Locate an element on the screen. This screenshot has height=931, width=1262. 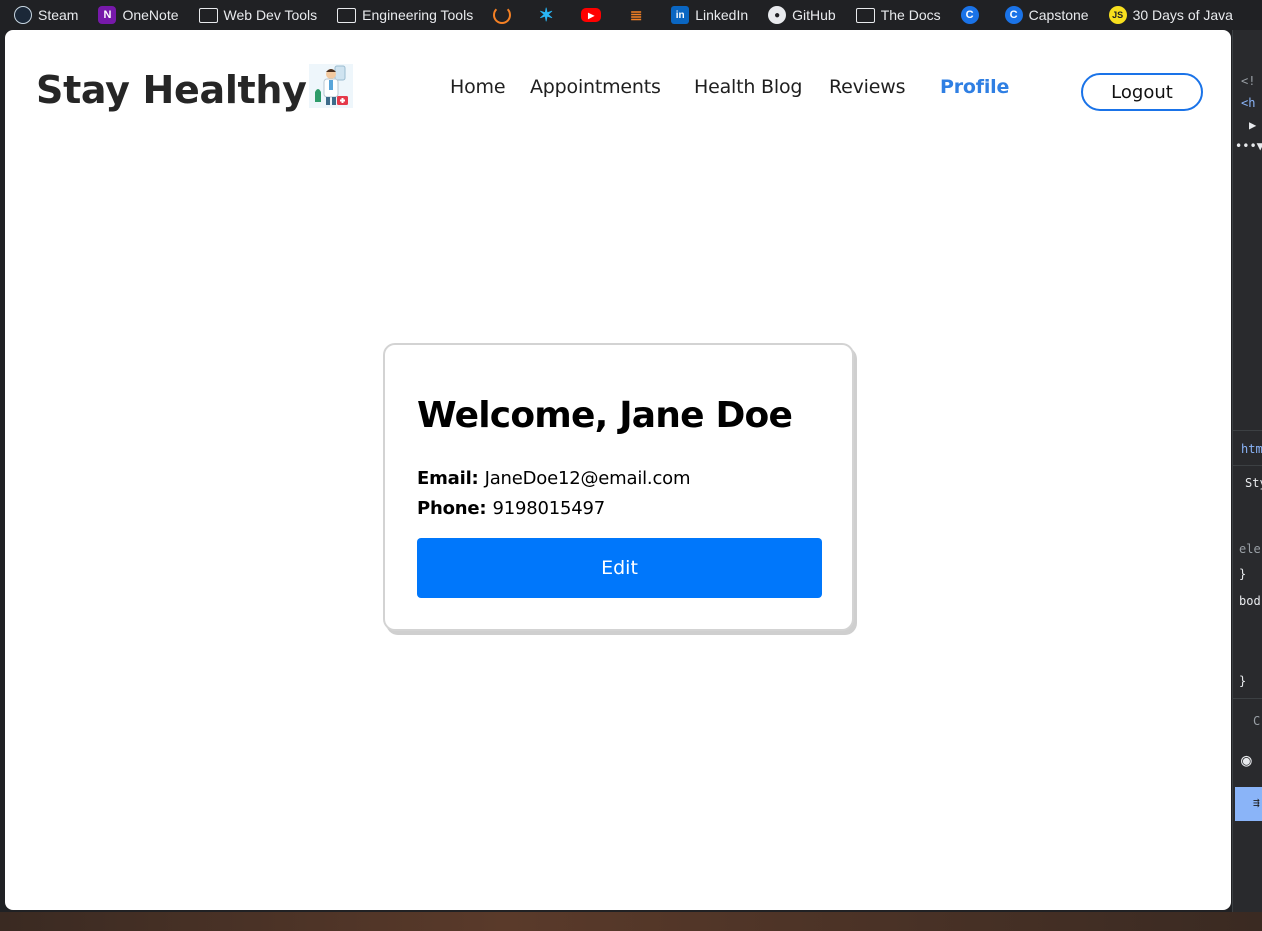
devtools-toggle-button: ⇶ is located at coordinates (1248, 804).